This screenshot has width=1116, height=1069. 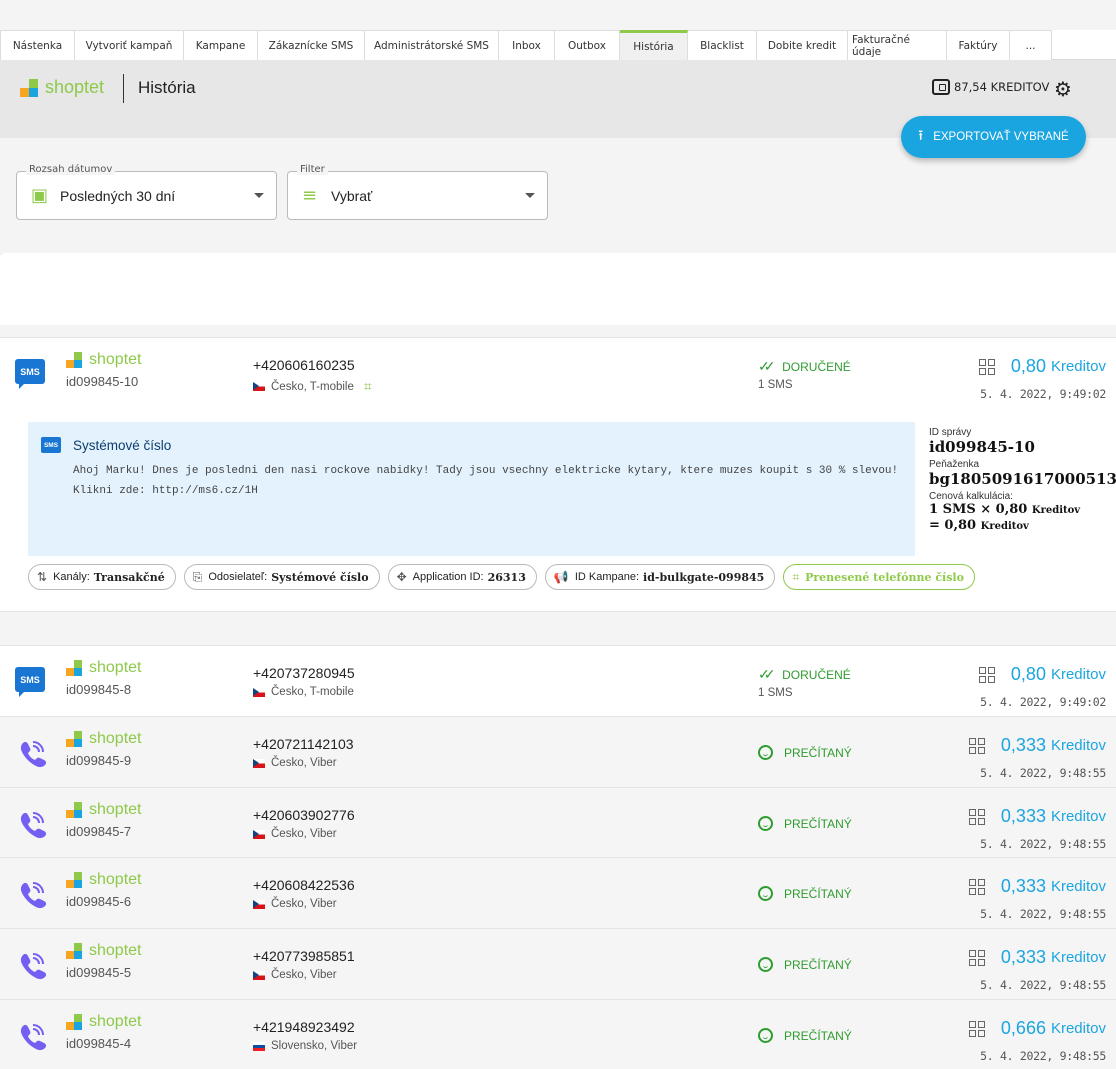 What do you see at coordinates (660, 577) in the screenshot?
I see `chip-campaign: 📢 ID Kampane: id-bulkgate-099845` at bounding box center [660, 577].